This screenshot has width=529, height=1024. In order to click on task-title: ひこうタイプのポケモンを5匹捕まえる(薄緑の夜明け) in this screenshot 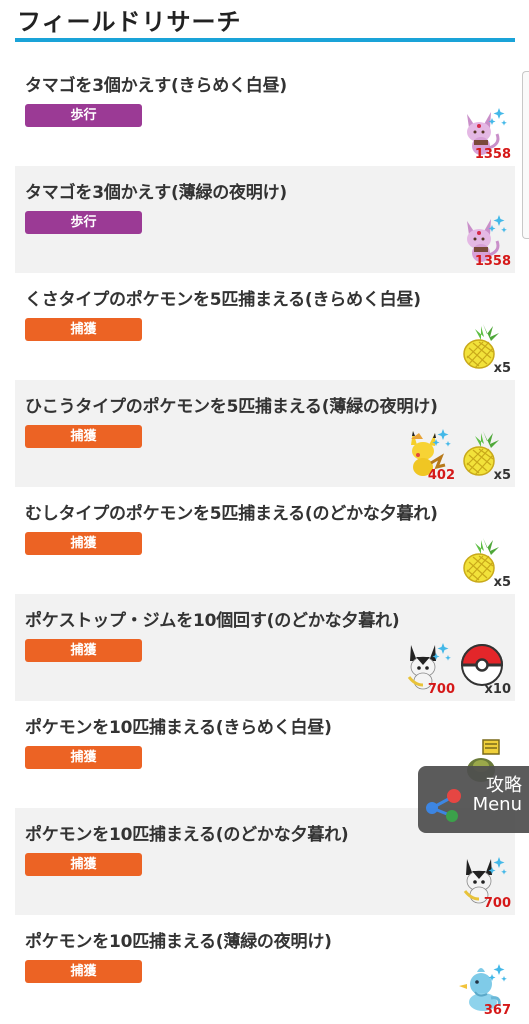, I will do `click(231, 407)`.